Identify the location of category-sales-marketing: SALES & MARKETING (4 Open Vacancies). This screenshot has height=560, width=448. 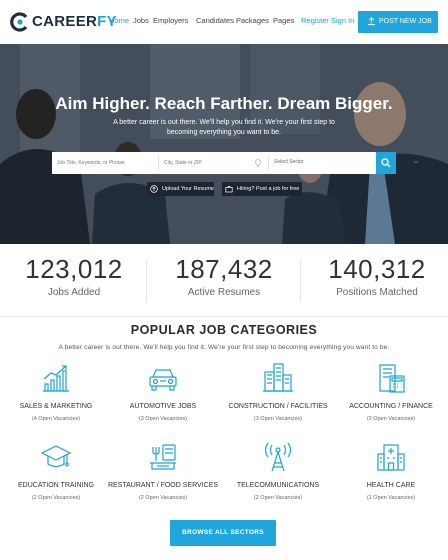
(56, 395).